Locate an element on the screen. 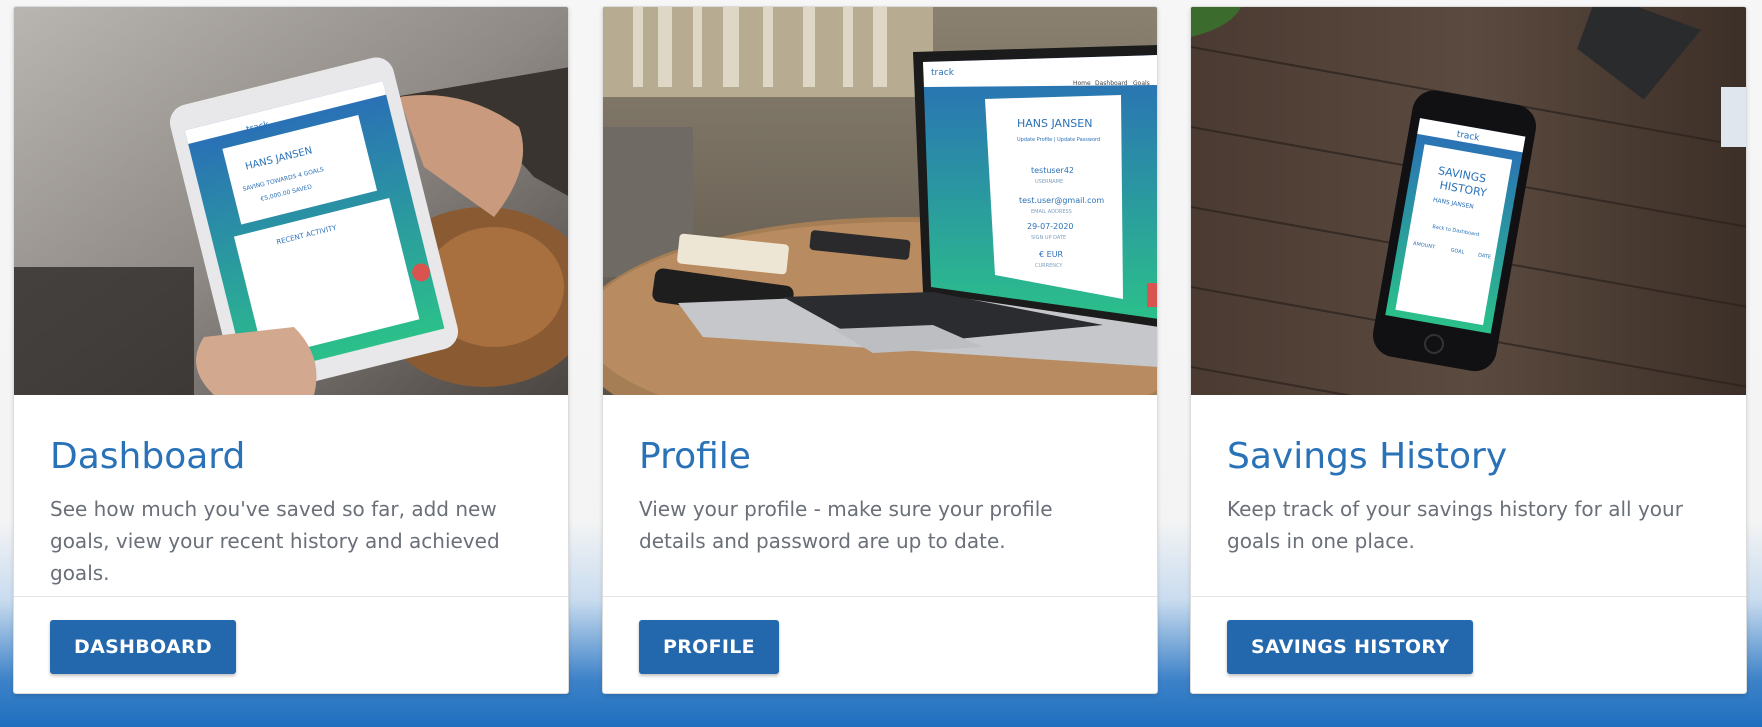 The width and height of the screenshot is (1762, 727). card-footer: SAVINGS HISTORY is located at coordinates (1468, 645).